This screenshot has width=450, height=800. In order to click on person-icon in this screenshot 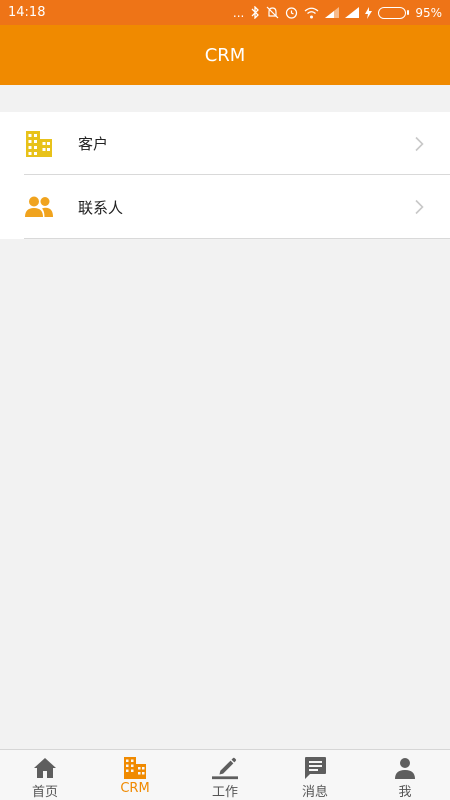, I will do `click(405, 768)`.